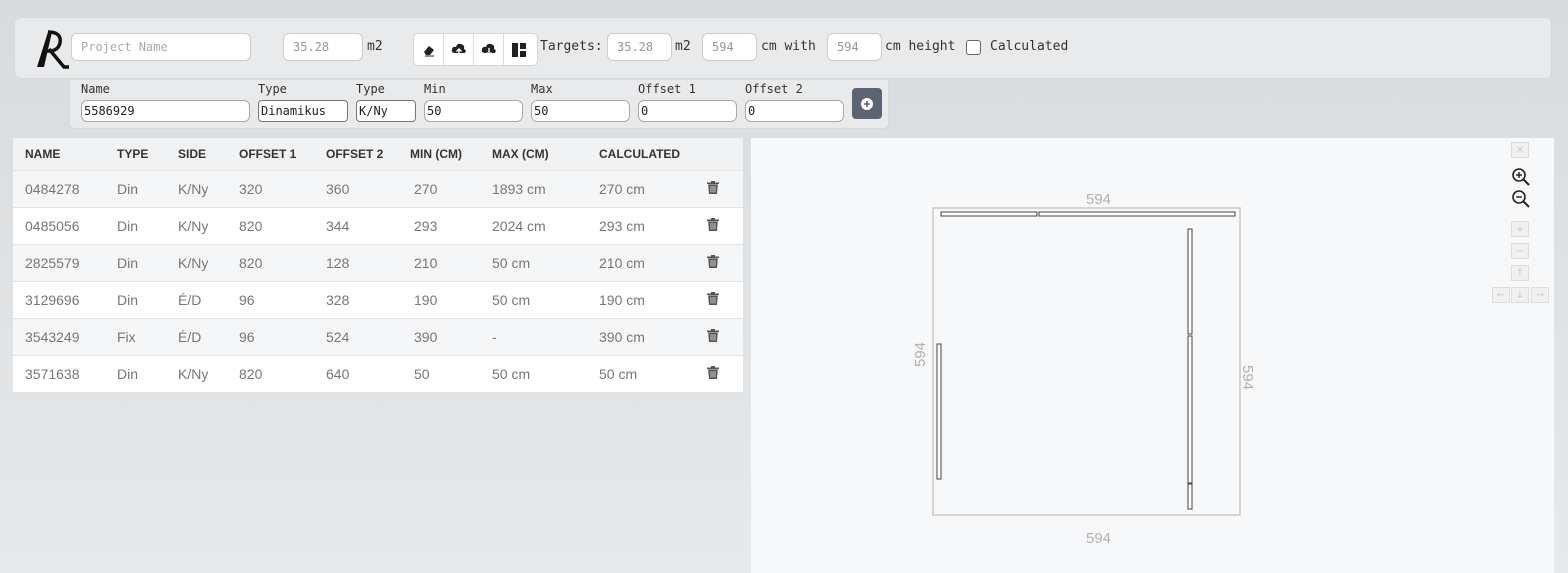  What do you see at coordinates (545, 189) in the screenshot?
I see `cell-max: 1893 cm` at bounding box center [545, 189].